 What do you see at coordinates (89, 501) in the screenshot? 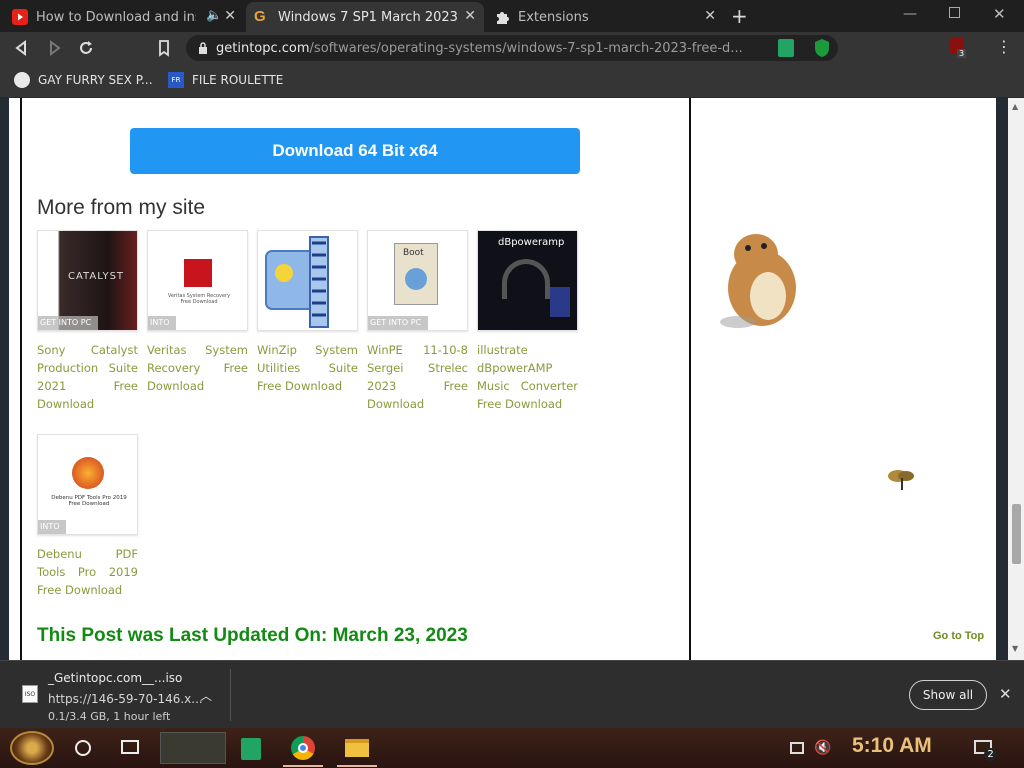
I see `thumbnail-text: Debenu PDF Tools Pro 2019 Free Download` at bounding box center [89, 501].